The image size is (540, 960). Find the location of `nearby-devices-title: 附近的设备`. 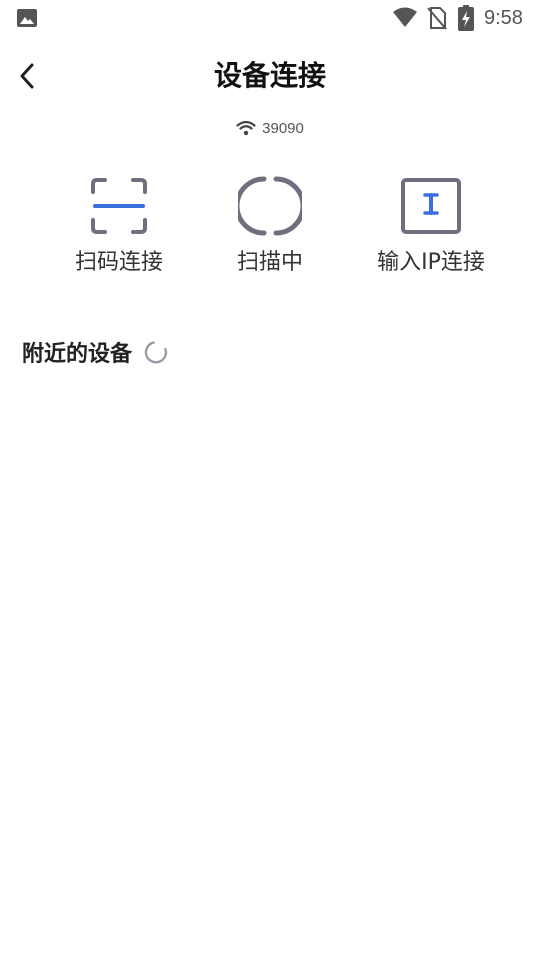

nearby-devices-title: 附近的设备 is located at coordinates (77, 354).